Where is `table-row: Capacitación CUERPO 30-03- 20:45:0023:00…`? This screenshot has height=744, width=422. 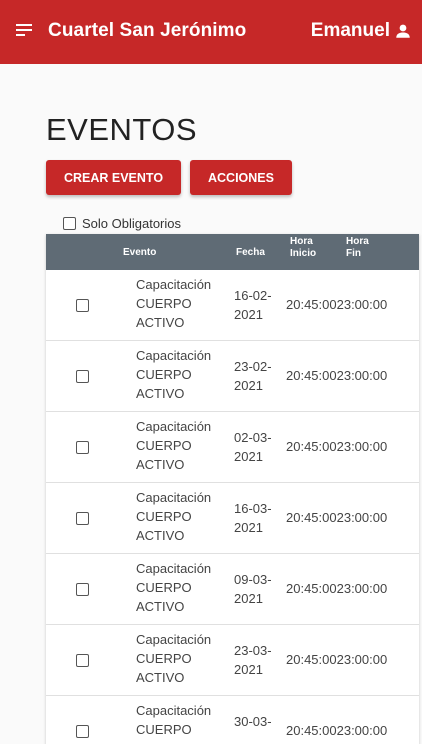
table-row: Capacitación CUERPO 30-03- 20:45:0023:00… is located at coordinates (232, 720).